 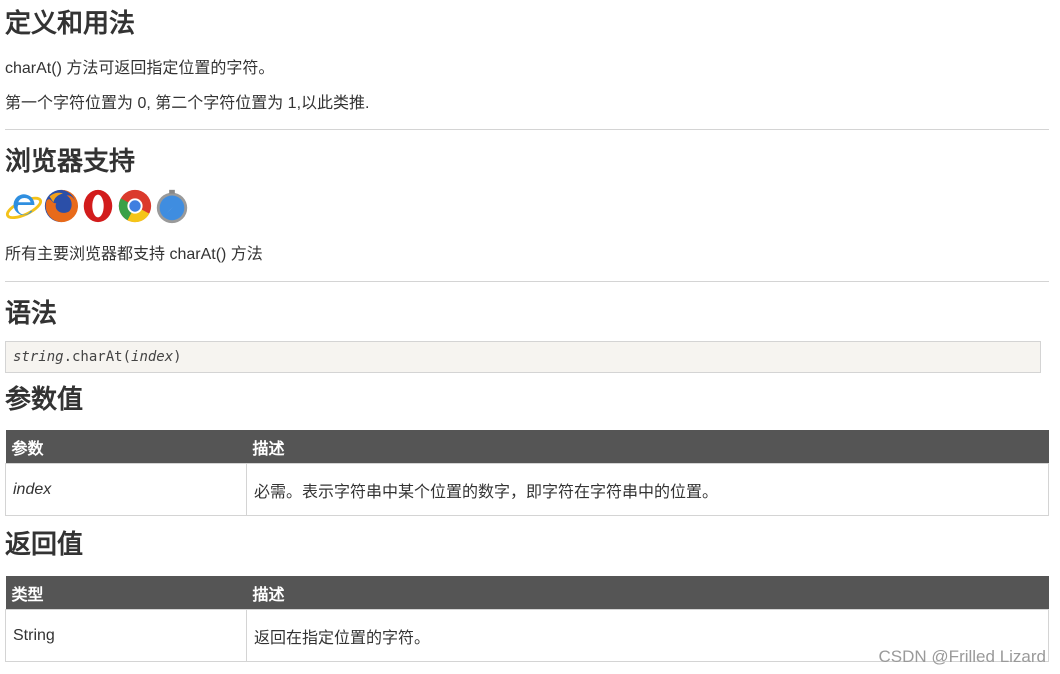 I want to click on table-header-row: 参数 描述, so click(x=527, y=447).